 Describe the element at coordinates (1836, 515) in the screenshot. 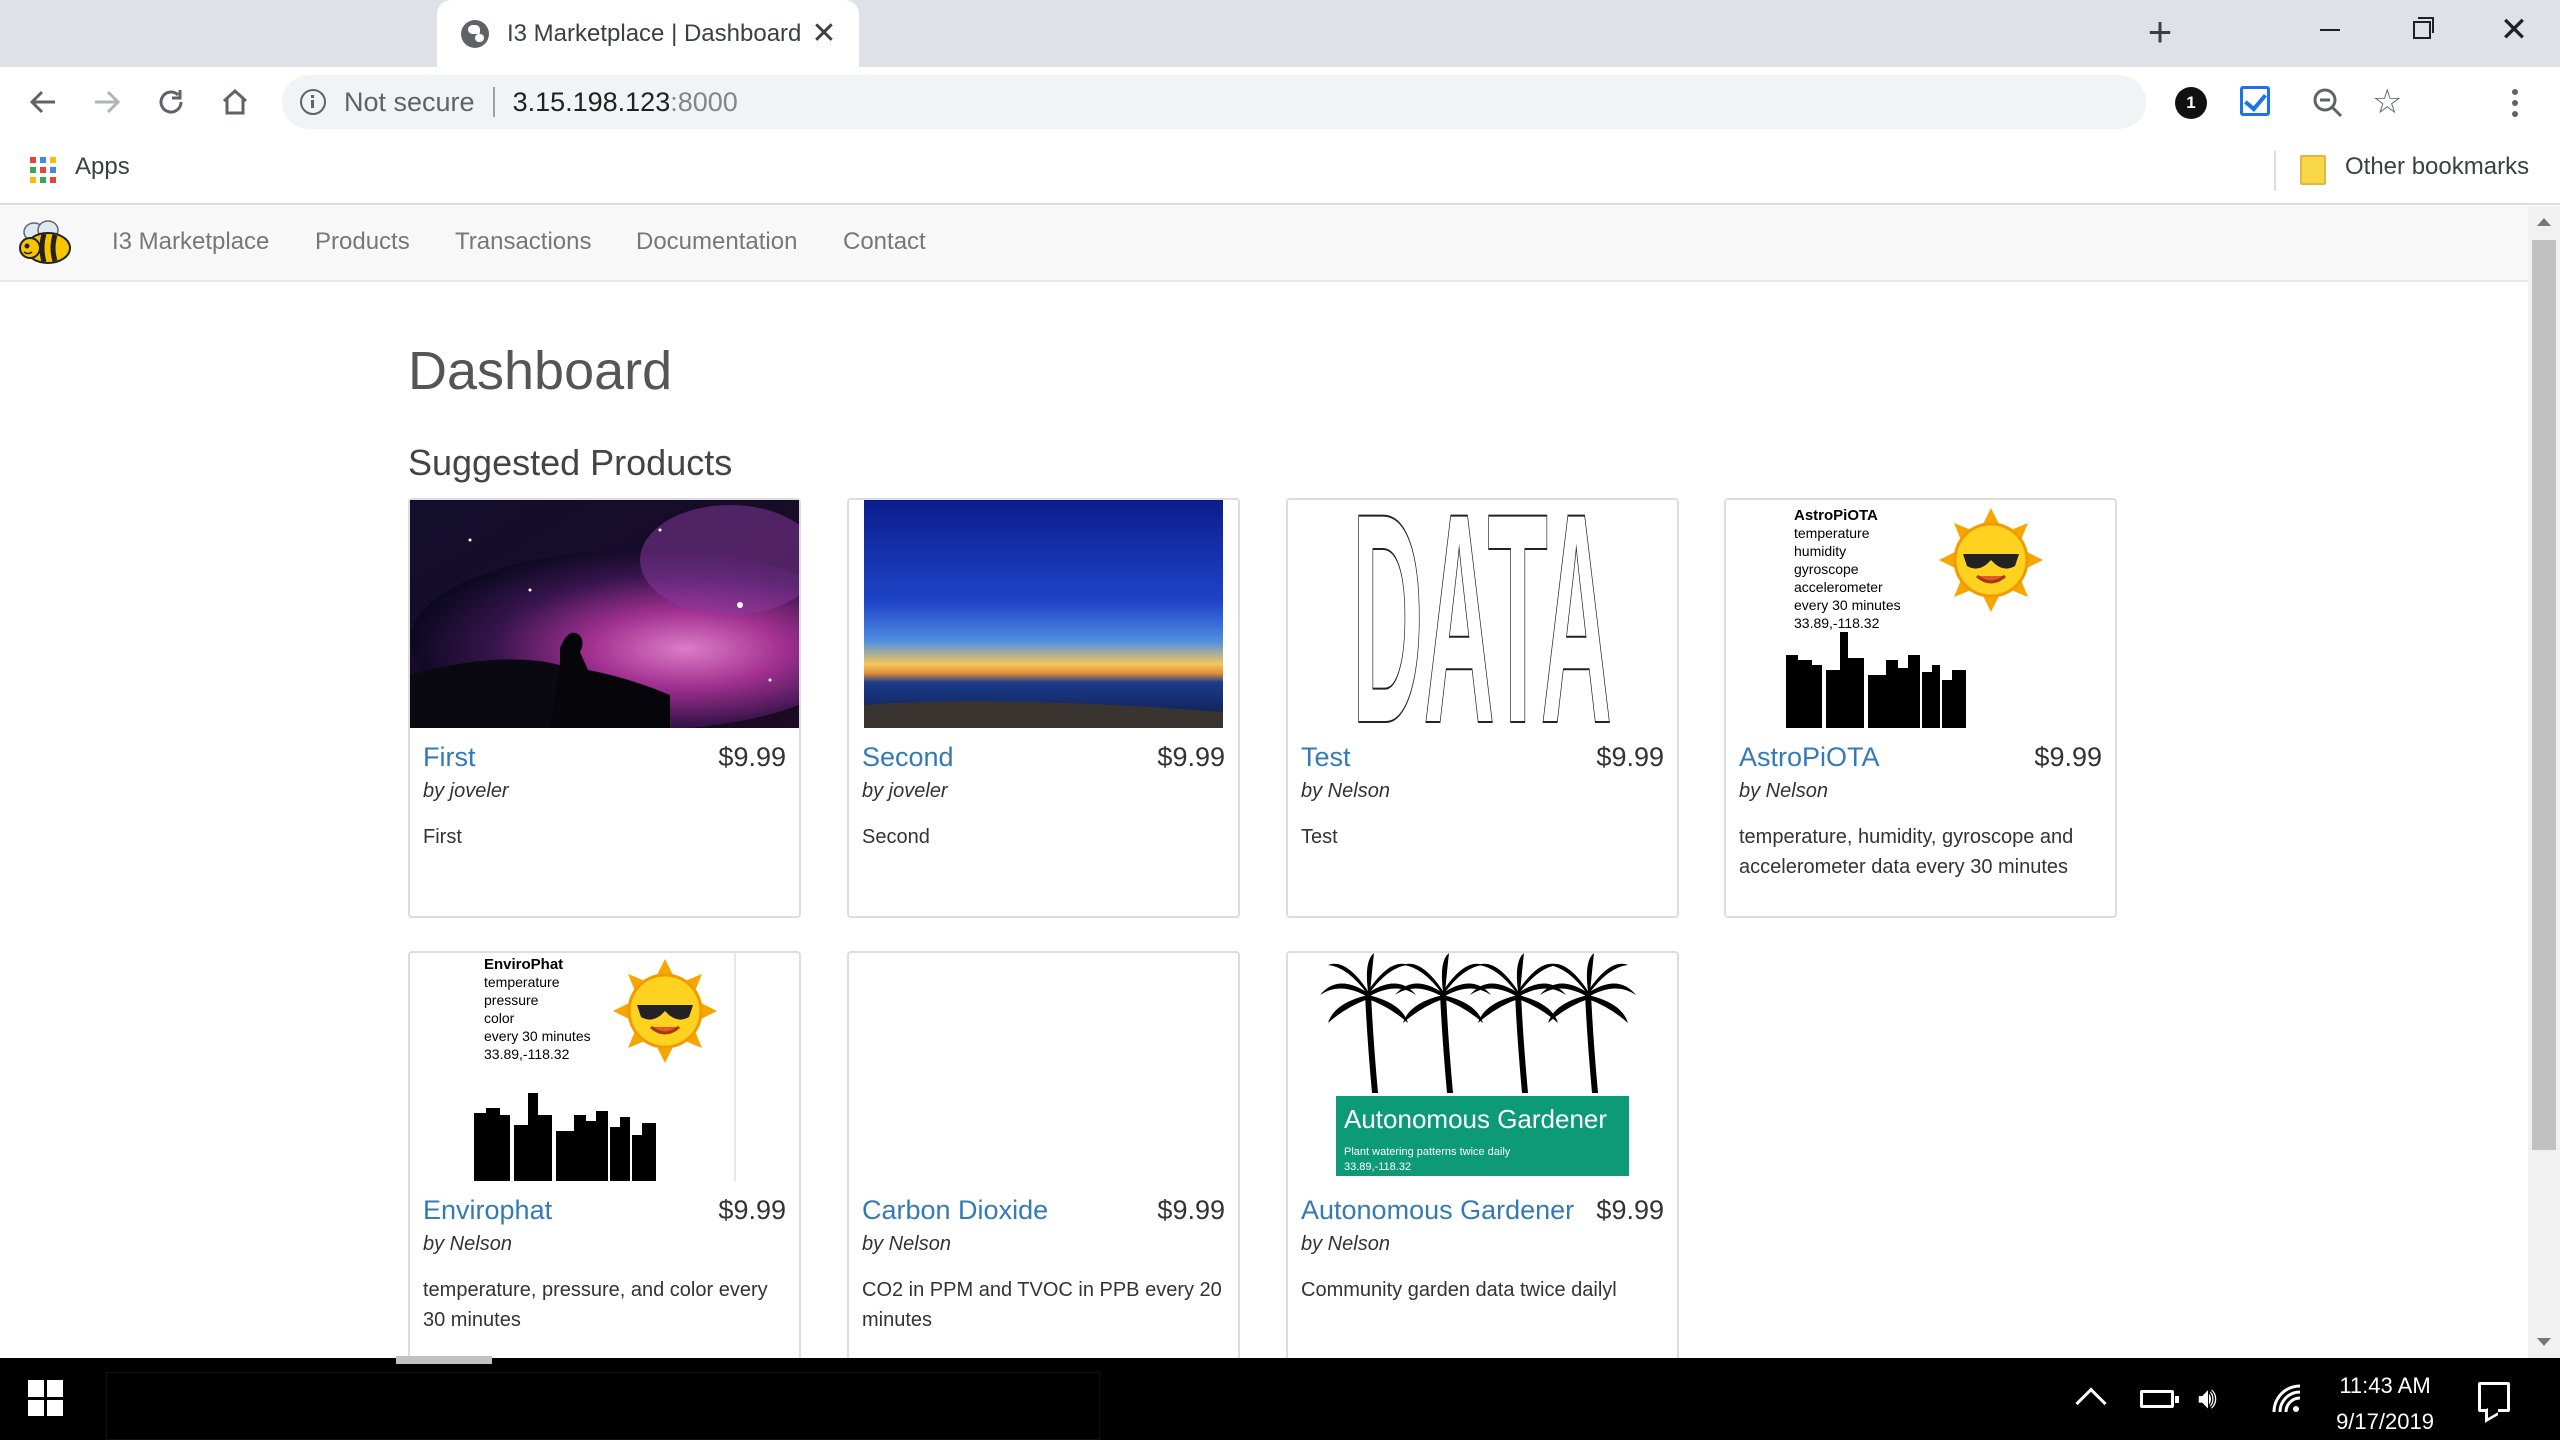

I see `image-caption-name: AstroPiOTA` at that location.